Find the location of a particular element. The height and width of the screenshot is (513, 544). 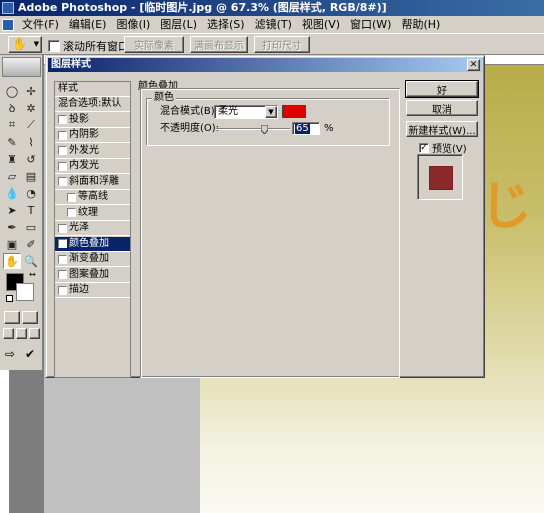

marquee-tool-icon: ◯ is located at coordinates (12, 91).